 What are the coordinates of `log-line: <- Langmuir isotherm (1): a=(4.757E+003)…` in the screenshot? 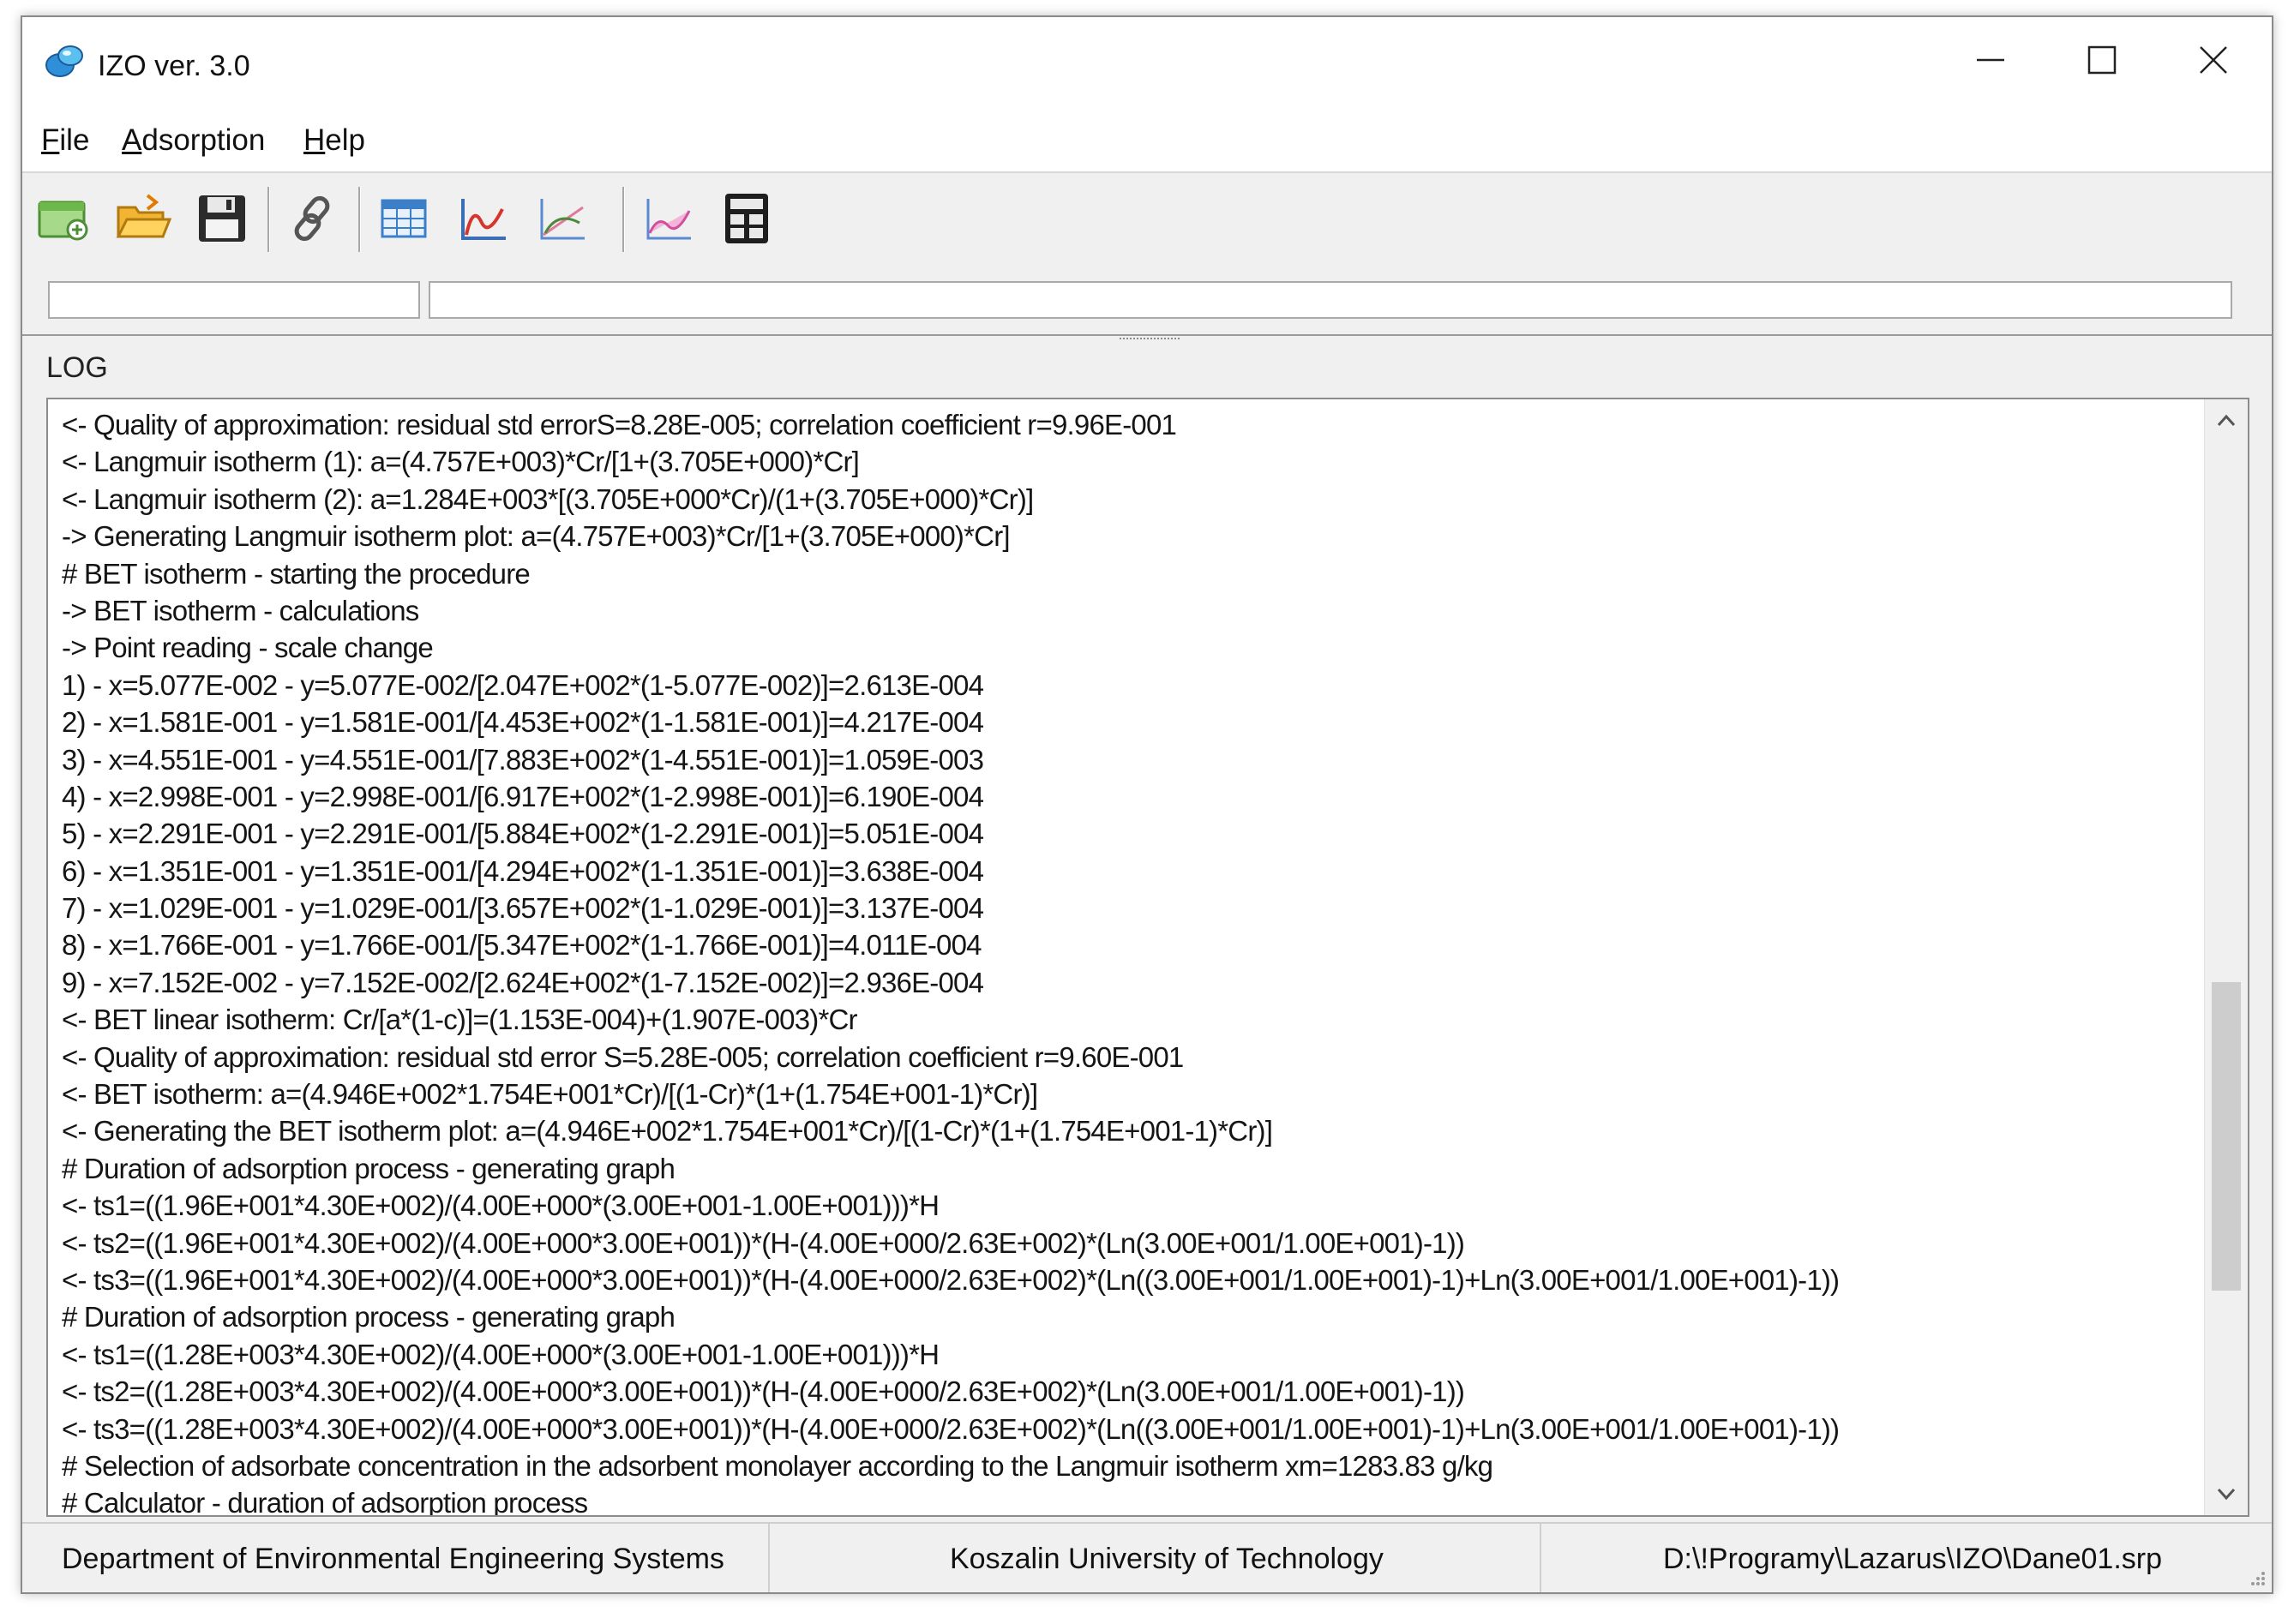 It's located at (461, 462).